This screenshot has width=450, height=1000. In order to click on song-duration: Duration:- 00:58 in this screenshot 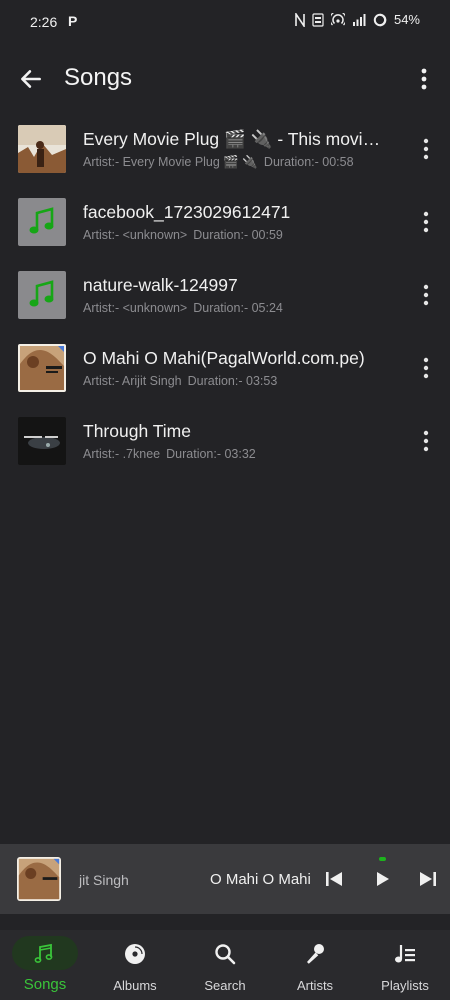, I will do `click(308, 162)`.